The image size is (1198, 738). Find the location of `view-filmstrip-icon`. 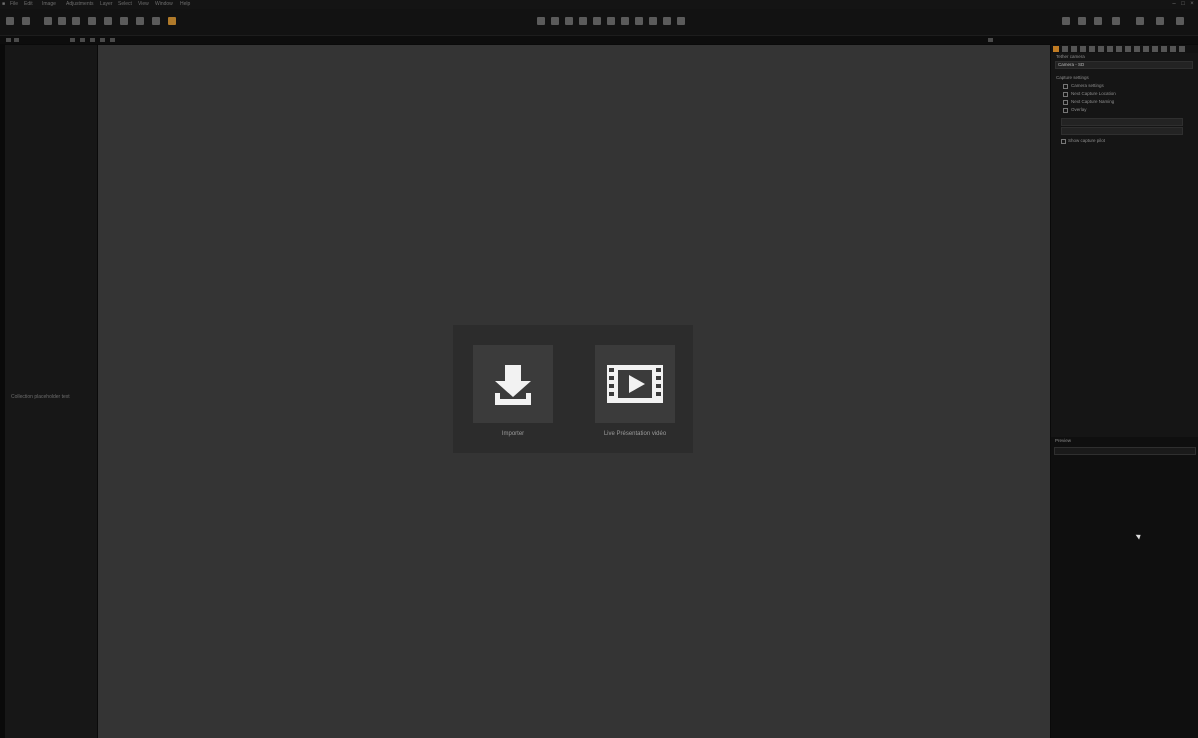

view-filmstrip-icon is located at coordinates (102, 40).